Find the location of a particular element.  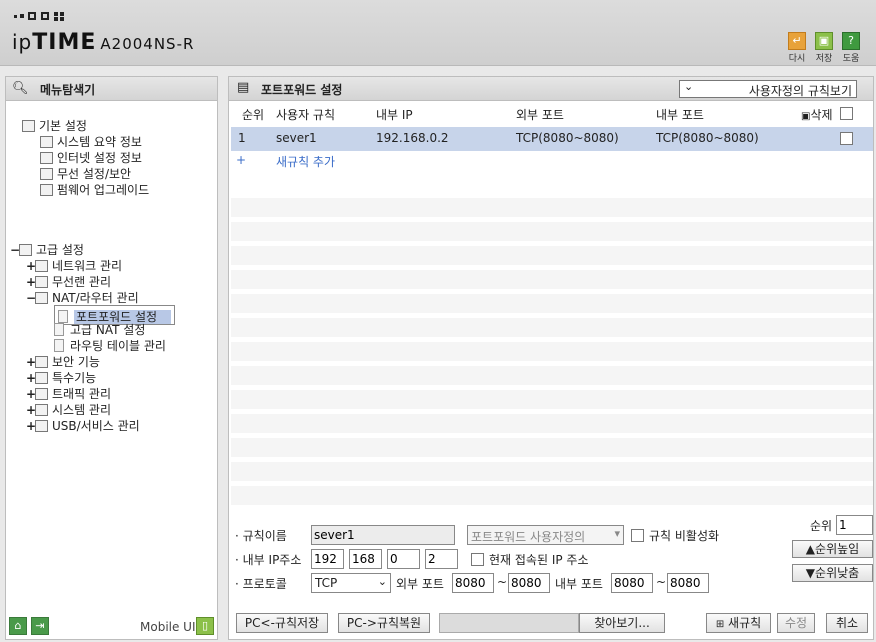

page-icon is located at coordinates (59, 329).